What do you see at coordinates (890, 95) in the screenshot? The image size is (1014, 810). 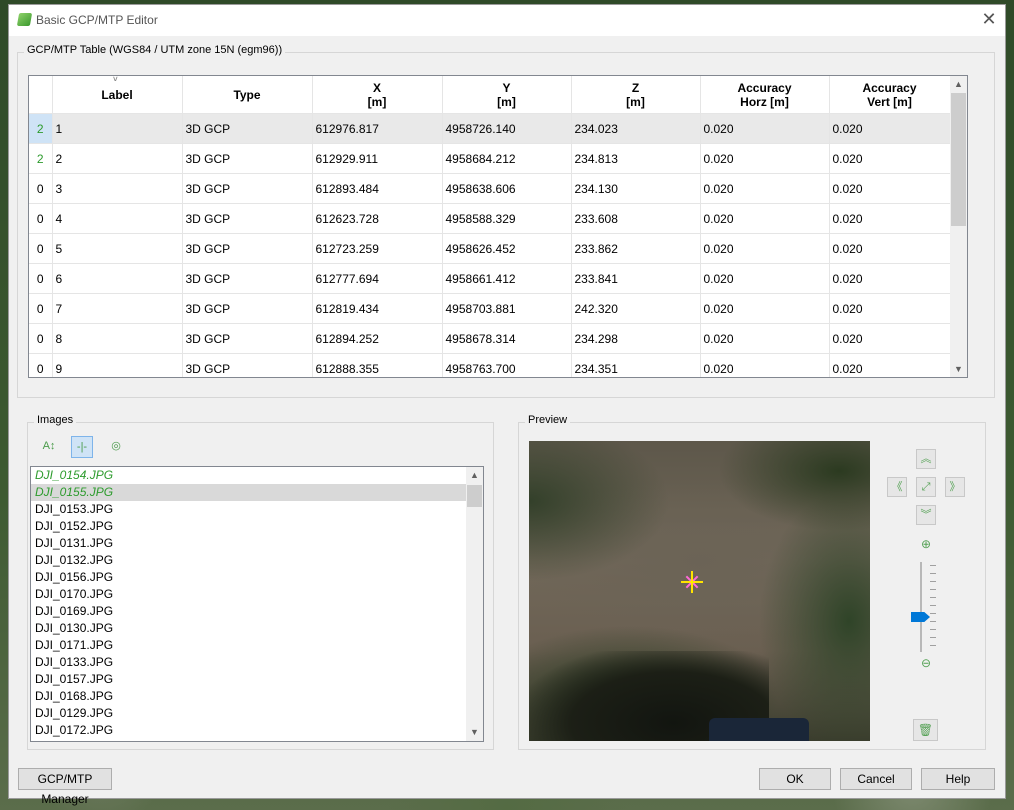 I see `column-header: Accuracy Vert [m]` at bounding box center [890, 95].